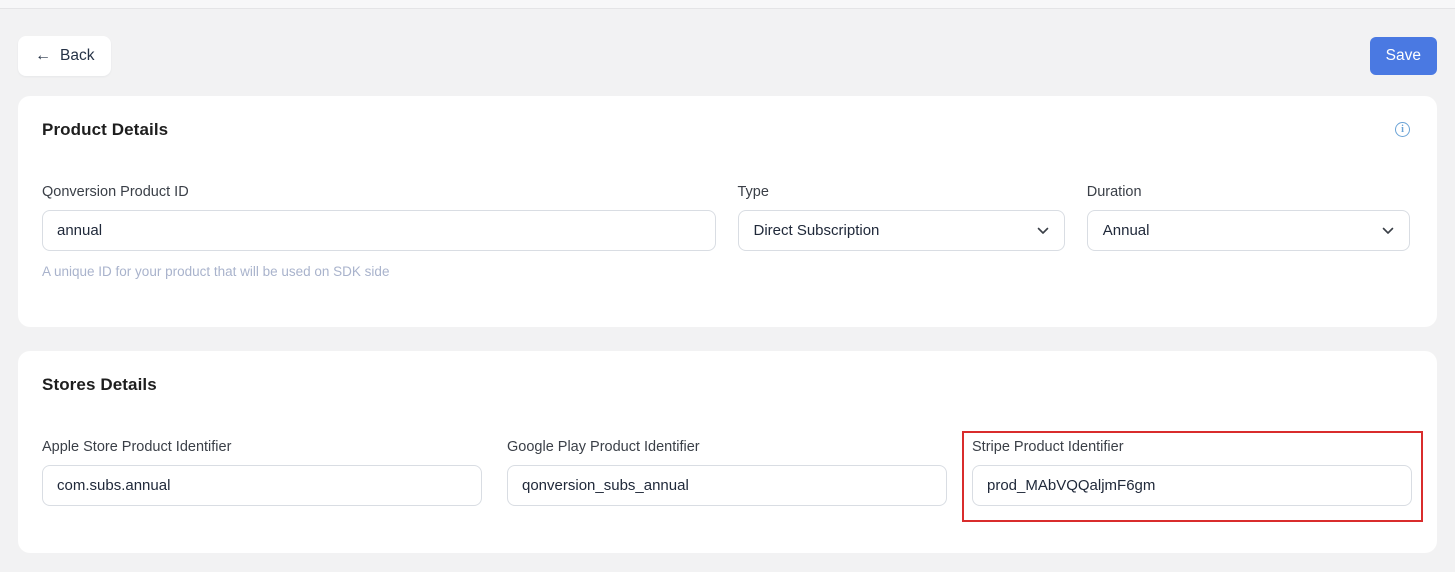 The image size is (1455, 572). Describe the element at coordinates (105, 129) in the screenshot. I see `product-details-title: Product Details` at that location.